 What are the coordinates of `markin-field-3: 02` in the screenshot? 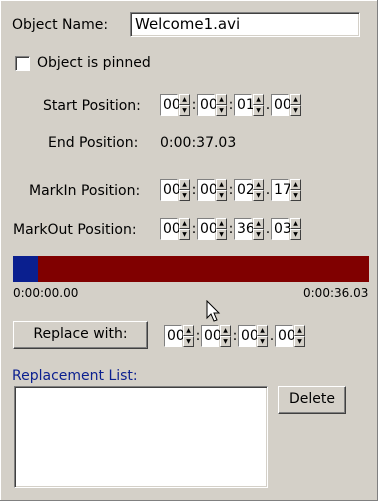 It's located at (244, 190).